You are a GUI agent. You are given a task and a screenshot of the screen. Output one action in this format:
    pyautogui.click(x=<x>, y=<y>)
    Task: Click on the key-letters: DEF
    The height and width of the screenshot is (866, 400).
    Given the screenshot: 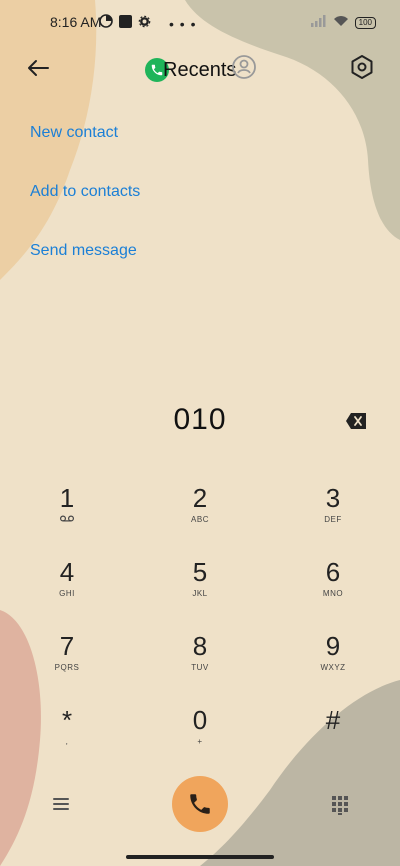 What is the action you would take?
    pyautogui.click(x=333, y=519)
    